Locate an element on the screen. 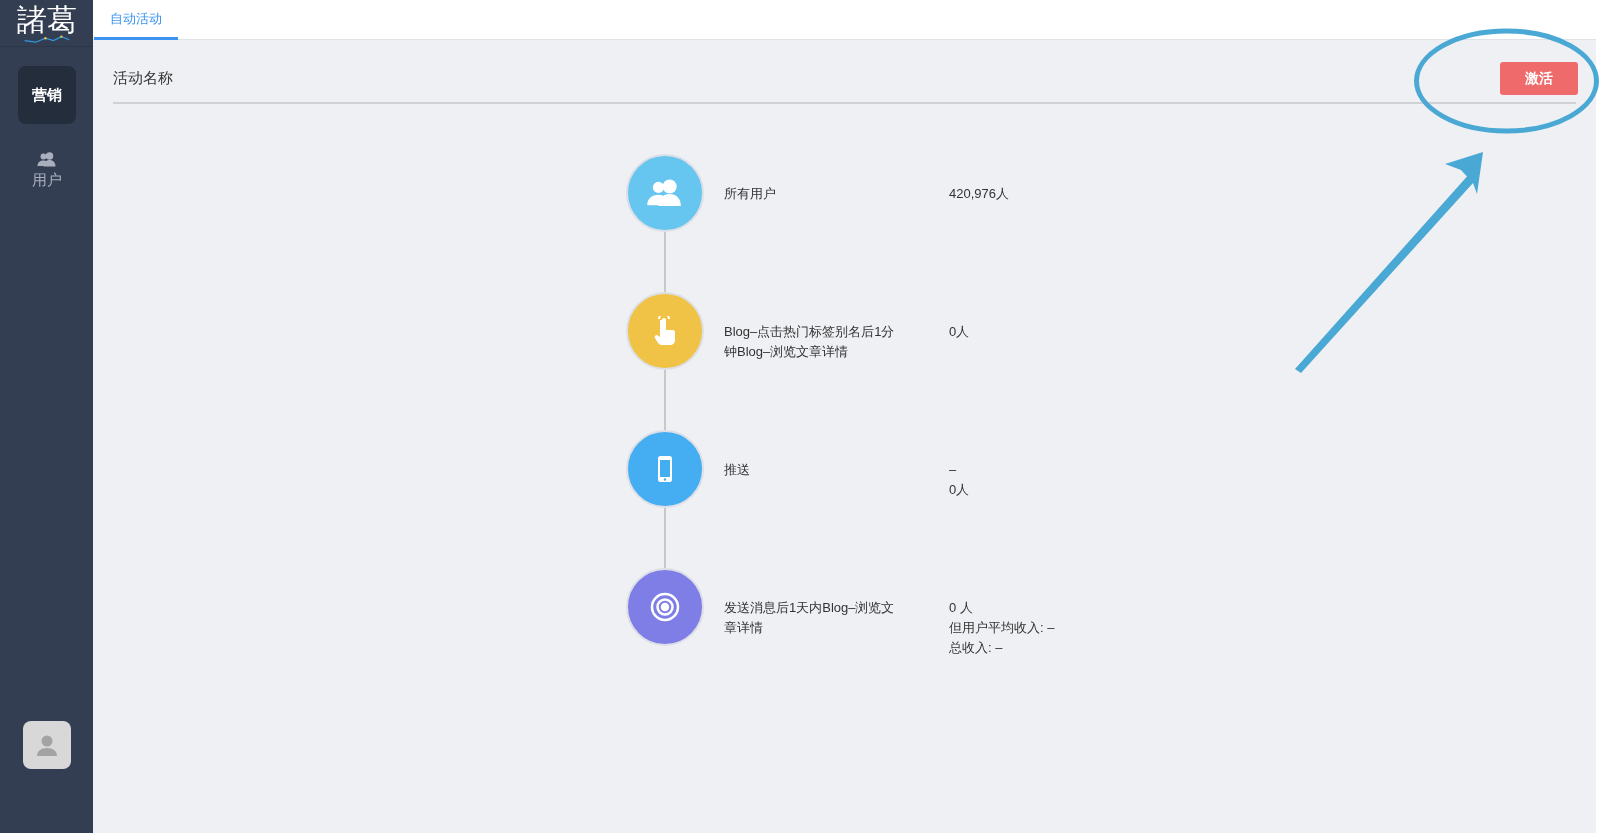  avatar-button is located at coordinates (46, 745).